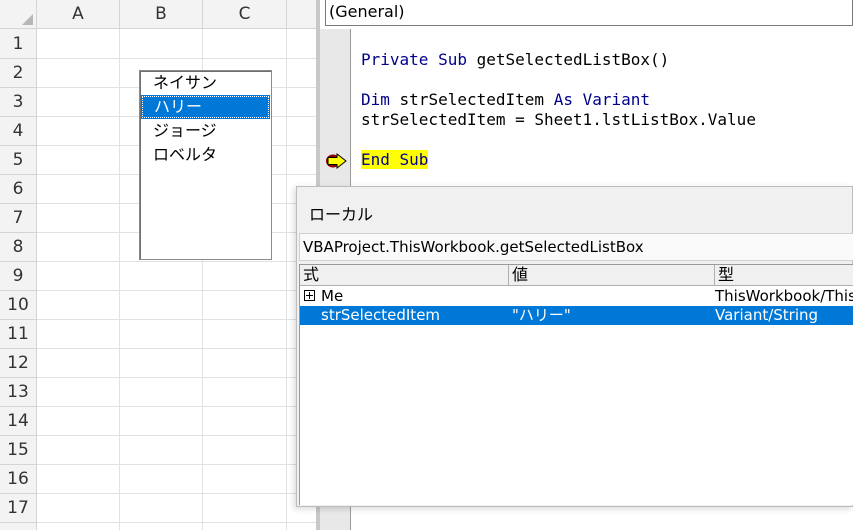 The height and width of the screenshot is (530, 853). Describe the element at coordinates (784, 296) in the screenshot. I see `locals-type: ThisWorkbook/ThisWorkbook` at that location.